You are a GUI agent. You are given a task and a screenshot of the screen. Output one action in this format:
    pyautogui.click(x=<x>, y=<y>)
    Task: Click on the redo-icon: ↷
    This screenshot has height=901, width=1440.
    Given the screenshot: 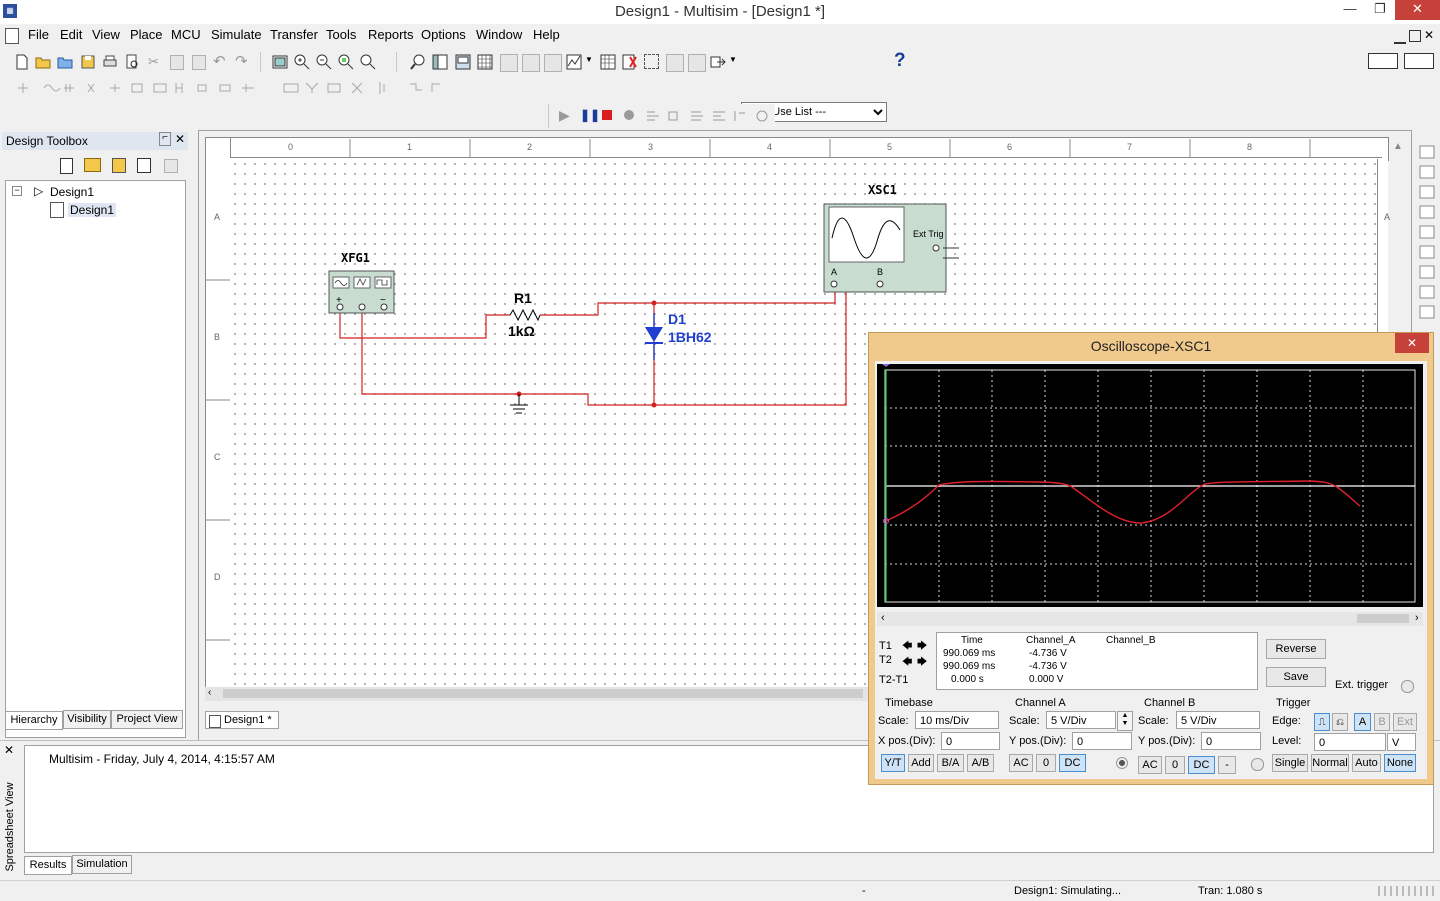 What is the action you would take?
    pyautogui.click(x=243, y=61)
    